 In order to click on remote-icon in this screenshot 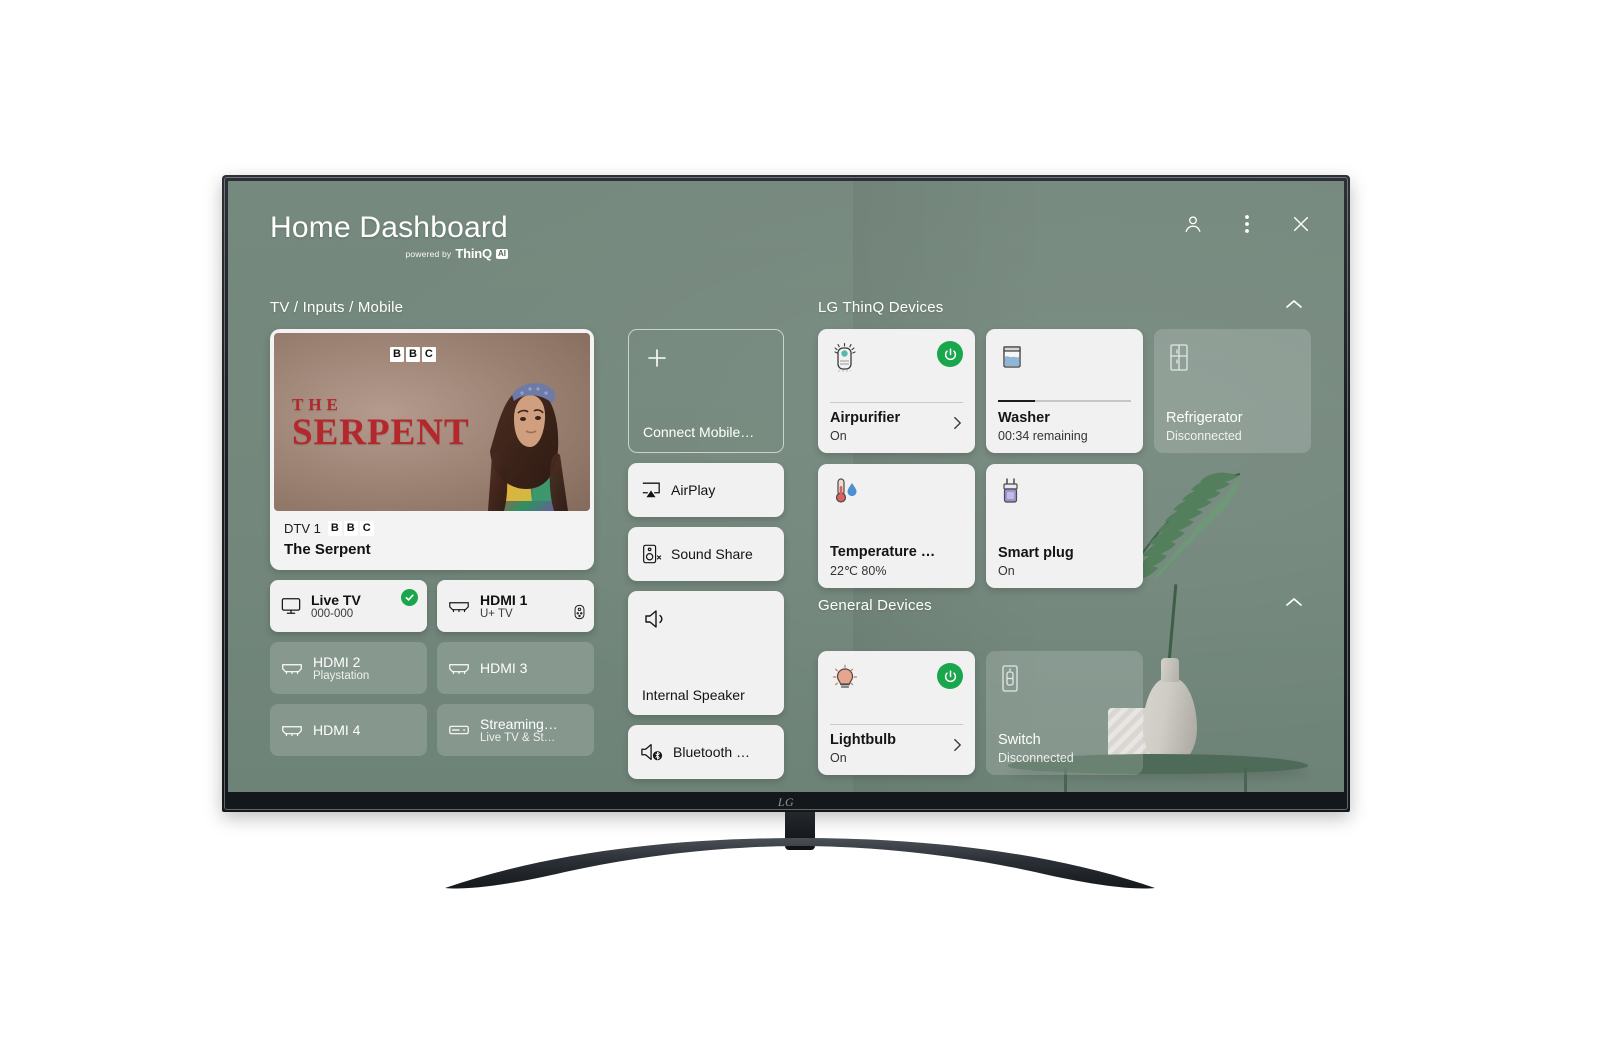, I will do `click(579, 614)`.